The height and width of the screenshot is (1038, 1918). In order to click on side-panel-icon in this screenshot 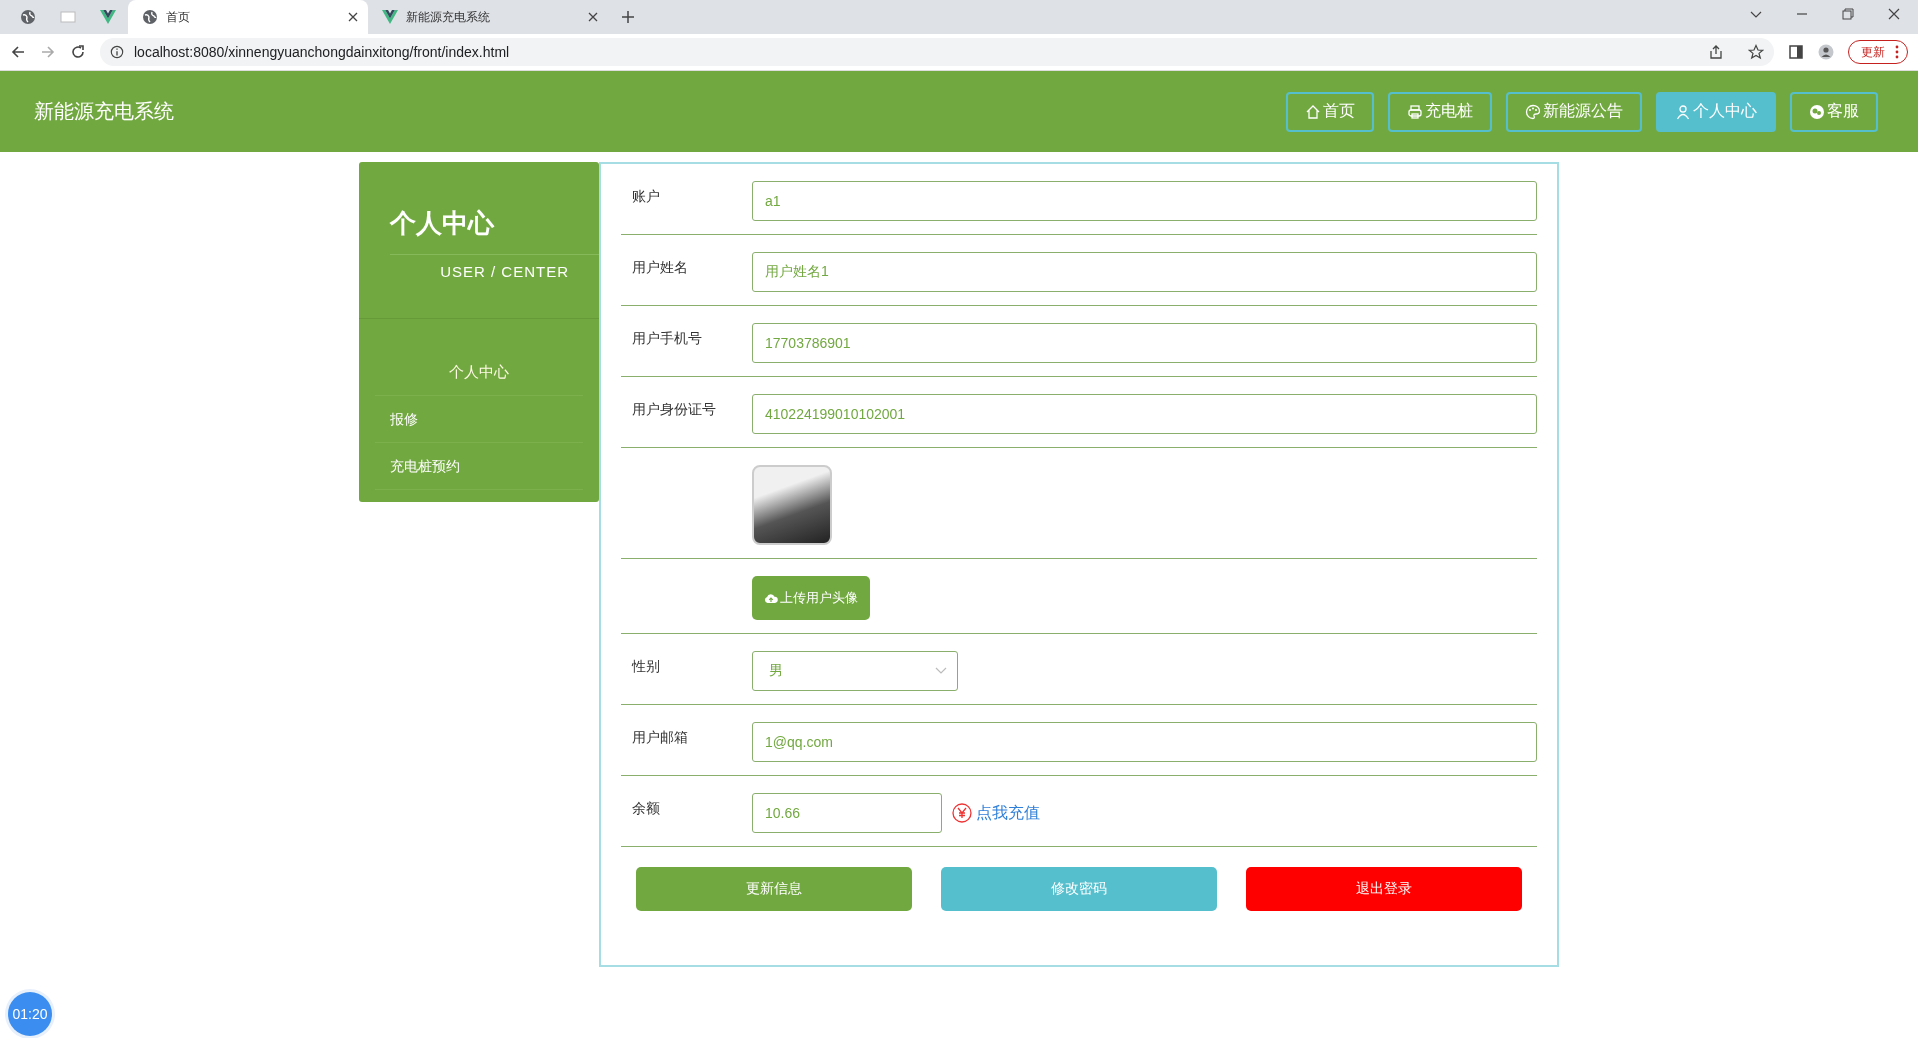, I will do `click(1796, 52)`.